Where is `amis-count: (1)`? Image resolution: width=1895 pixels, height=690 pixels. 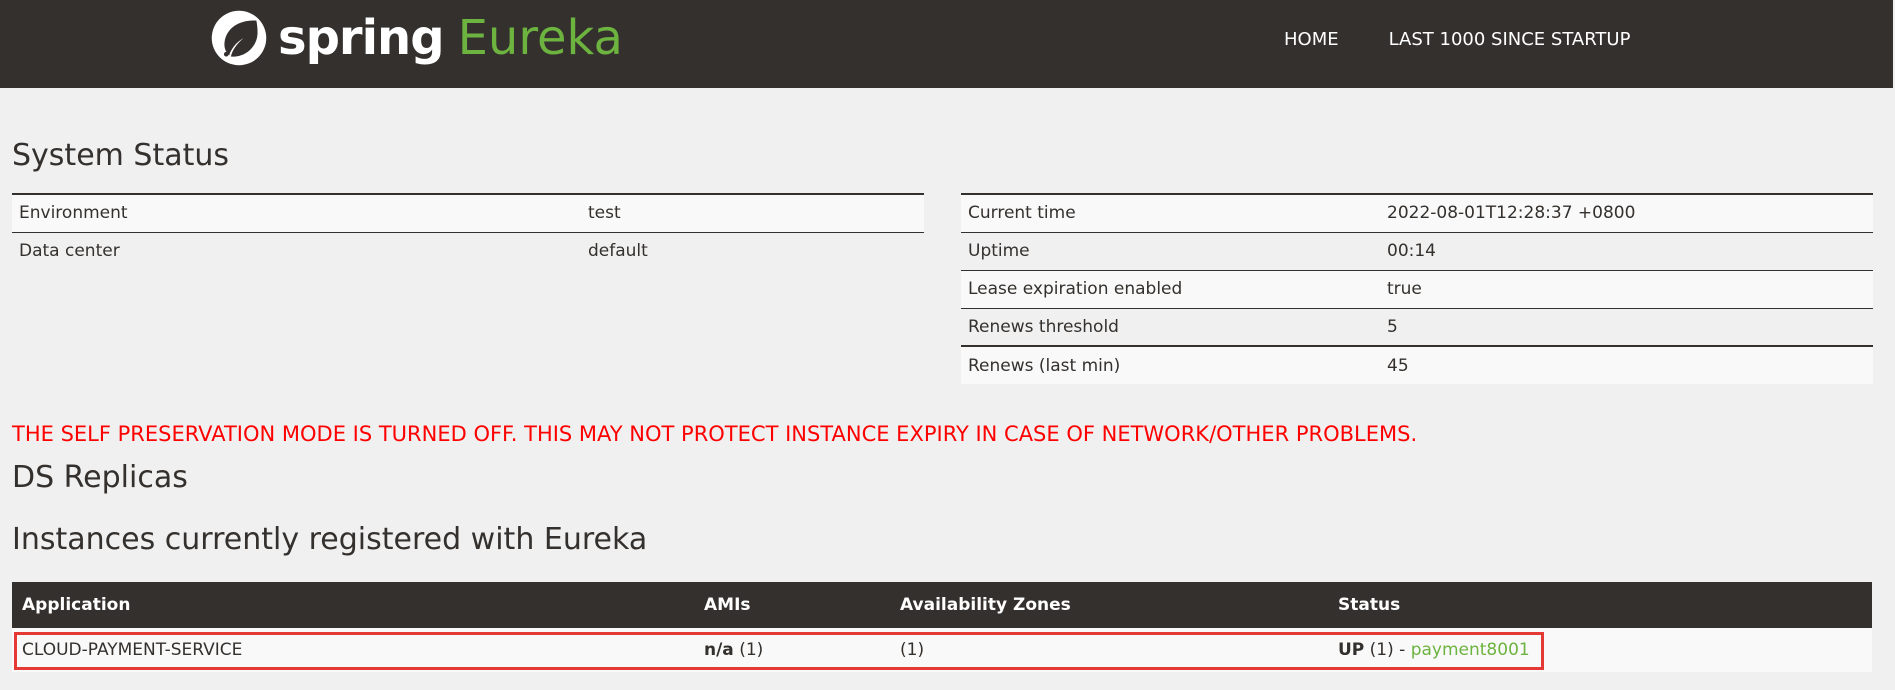 amis-count: (1) is located at coordinates (748, 650).